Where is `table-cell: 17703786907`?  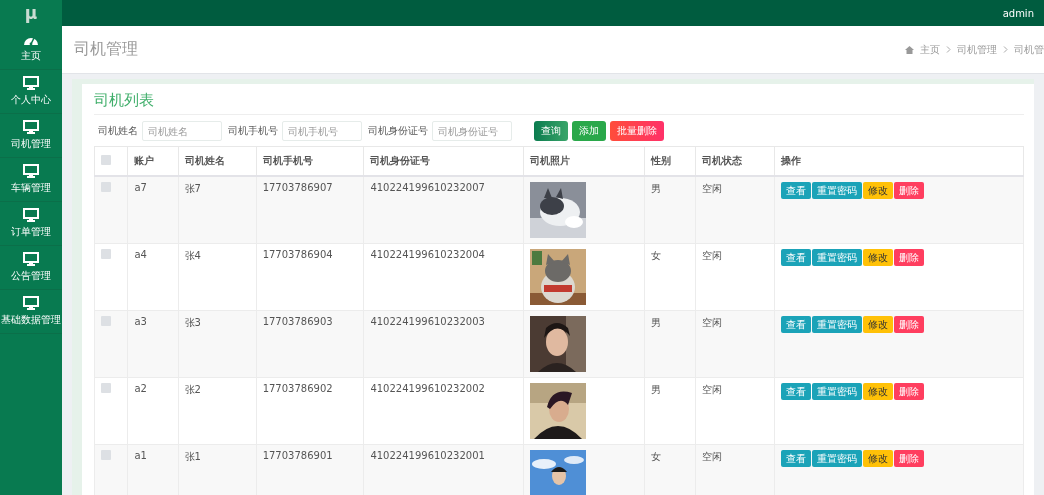 table-cell: 17703786907 is located at coordinates (297, 187).